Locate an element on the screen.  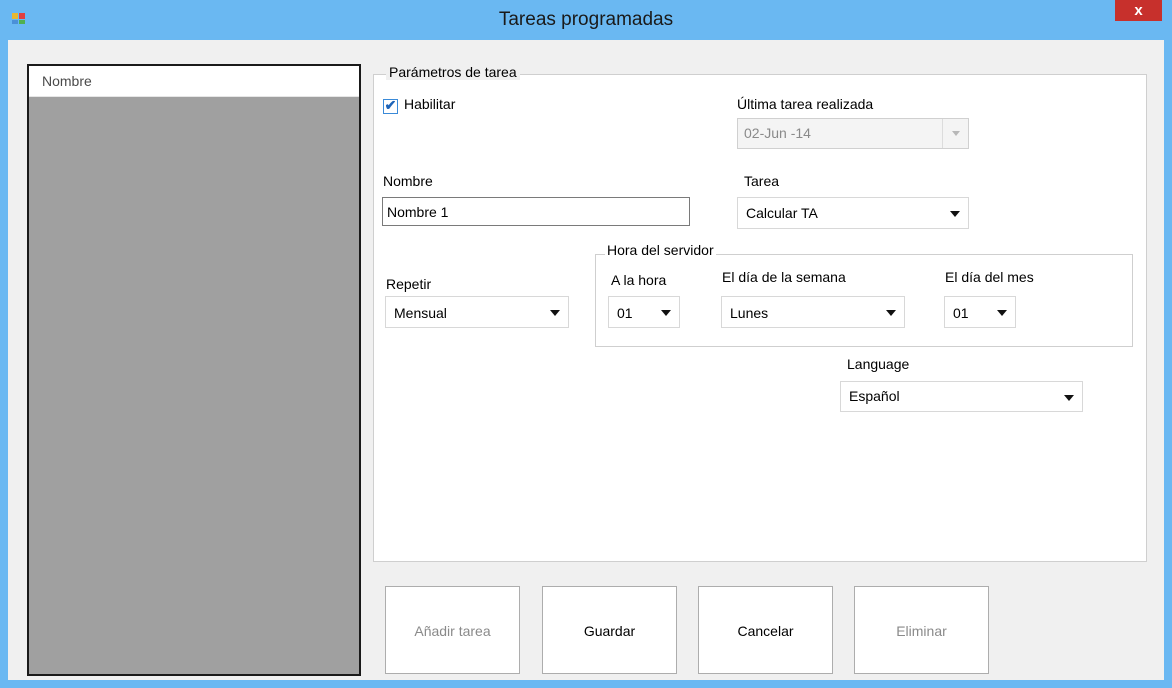
repeat-select: Mensual is located at coordinates (477, 312).